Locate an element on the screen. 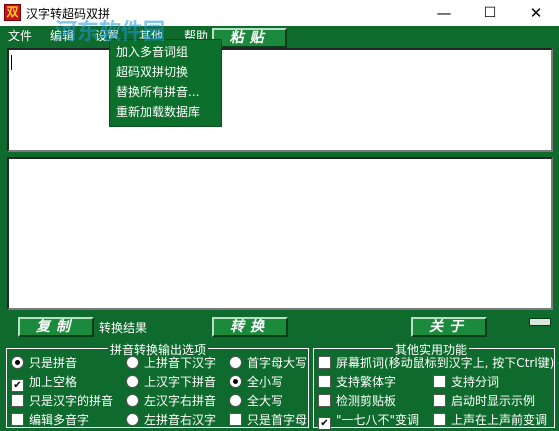 This screenshot has height=431, width=559. option-show-example: 启动时显示示例 is located at coordinates (484, 401).